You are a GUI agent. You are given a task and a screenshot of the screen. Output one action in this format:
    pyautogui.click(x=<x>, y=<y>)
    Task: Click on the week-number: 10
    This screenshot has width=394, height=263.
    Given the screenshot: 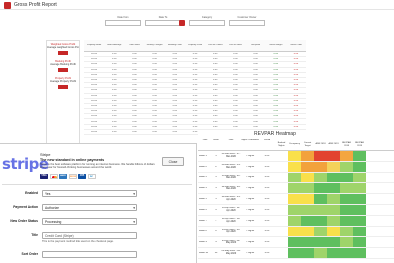 What is the action you would take?
    pyautogui.click(x=216, y=253)
    